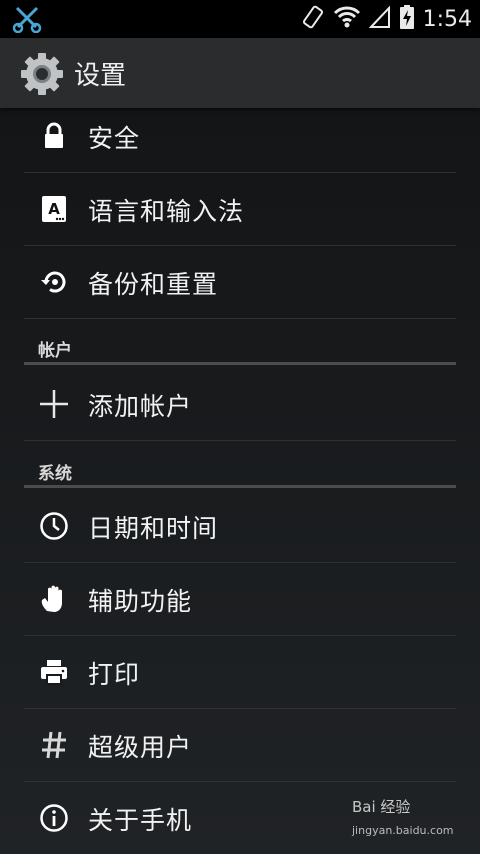 The width and height of the screenshot is (480, 854). Describe the element at coordinates (54, 526) in the screenshot. I see `clock-icon` at that location.